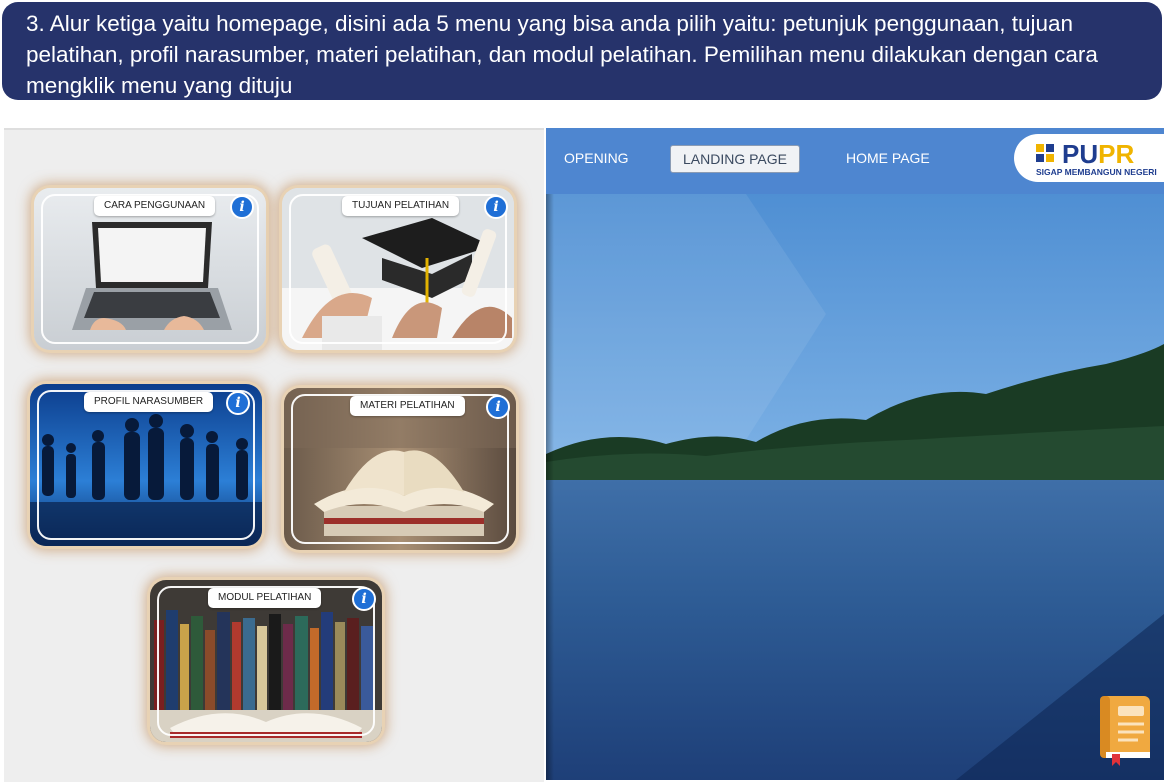  I want to click on menu-card-cara-penggunaan: CARA PENGGUNAAN i, so click(150, 269).